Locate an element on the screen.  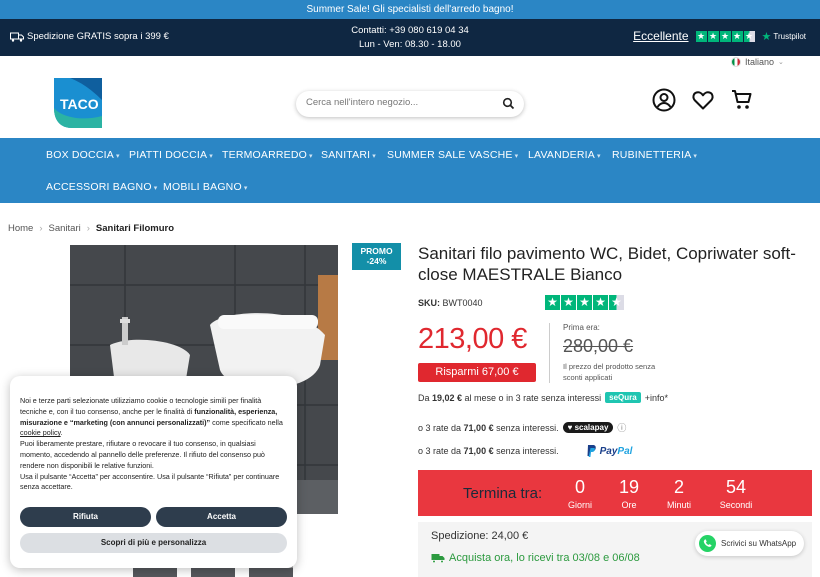
promo-badge: PROMO -24% is located at coordinates (376, 256).